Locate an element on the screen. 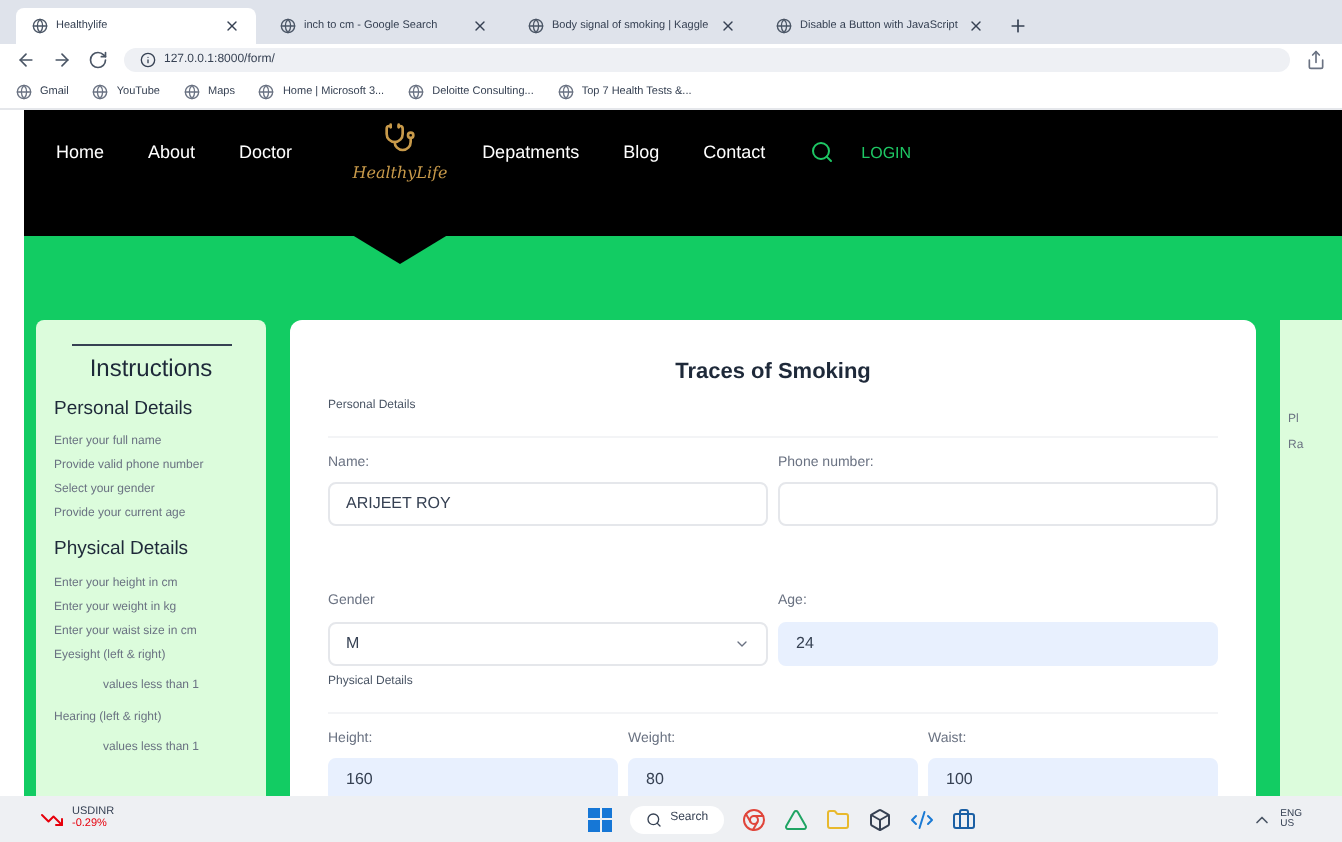 The image size is (1342, 842). info-icon is located at coordinates (148, 60).